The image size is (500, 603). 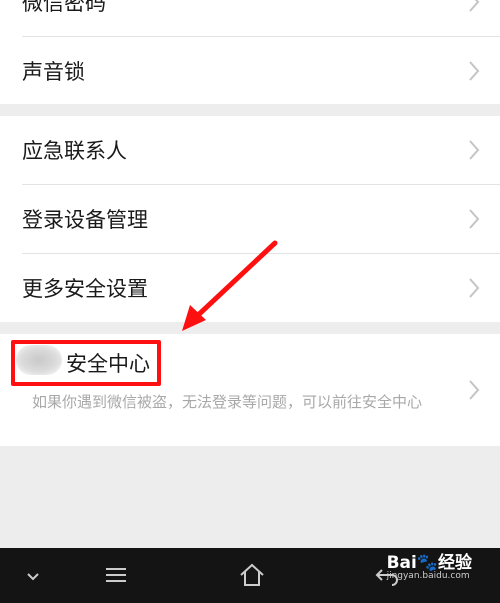 I want to click on home-icon, so click(x=252, y=577).